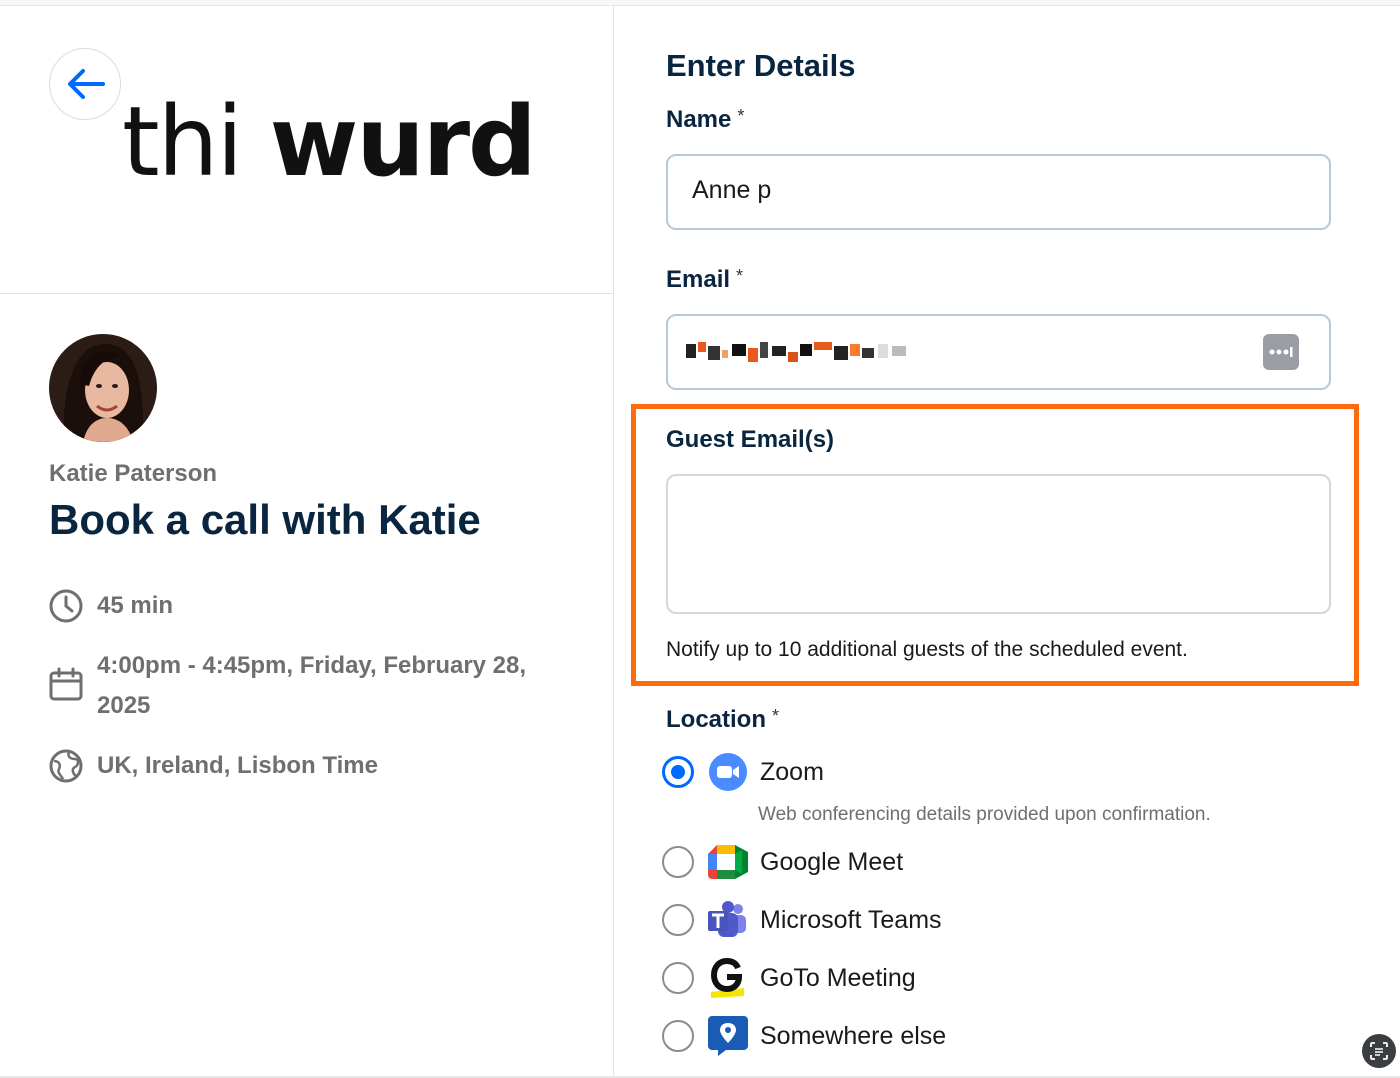 Image resolution: width=1400 pixels, height=1078 pixels. What do you see at coordinates (750, 439) in the screenshot?
I see `guest-emails-label: Guest Email(s)` at bounding box center [750, 439].